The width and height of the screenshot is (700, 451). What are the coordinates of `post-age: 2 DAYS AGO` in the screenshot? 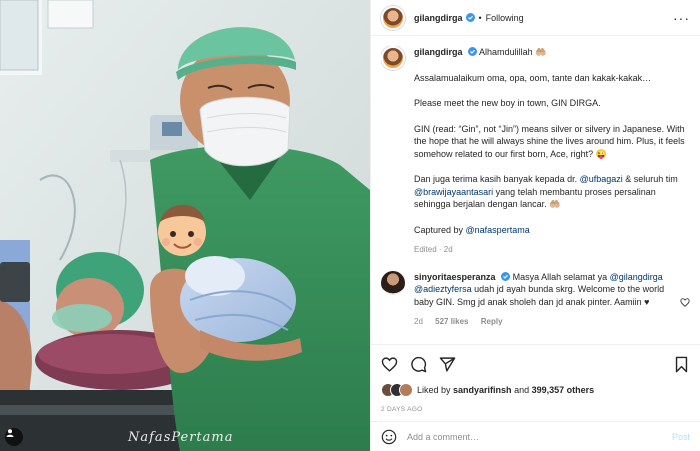 It's located at (535, 409).